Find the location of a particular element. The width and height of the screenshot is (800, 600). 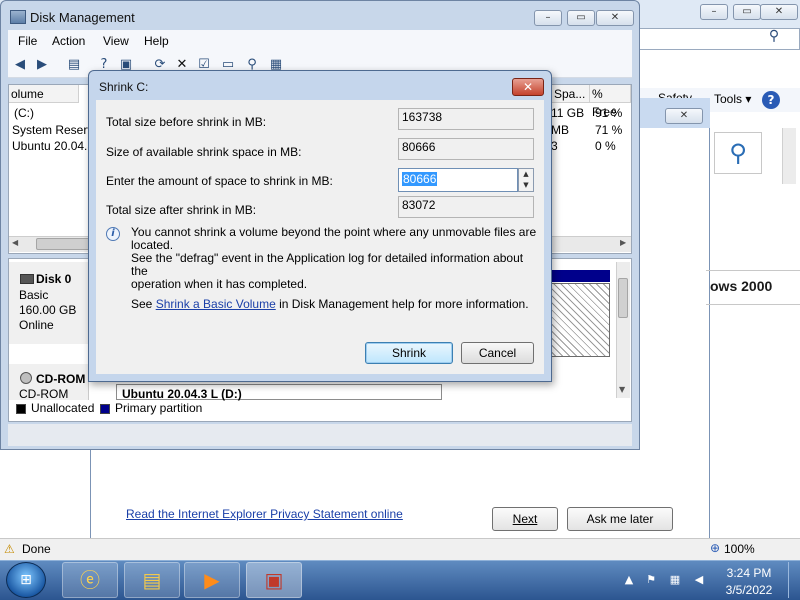

zoom-icon: ⊕ is located at coordinates (715, 548).